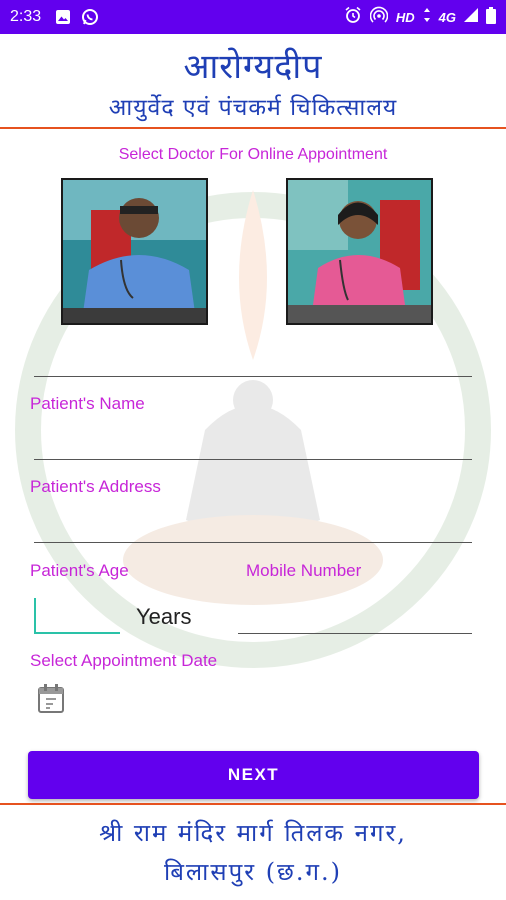 The image size is (506, 900). Describe the element at coordinates (77, 633) in the screenshot. I see `age-focus-underline` at that location.